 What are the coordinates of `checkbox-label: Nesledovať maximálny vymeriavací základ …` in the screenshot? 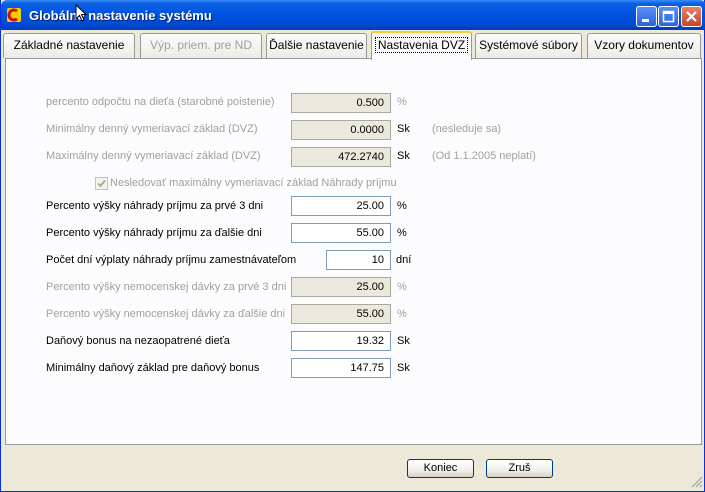 It's located at (253, 183).